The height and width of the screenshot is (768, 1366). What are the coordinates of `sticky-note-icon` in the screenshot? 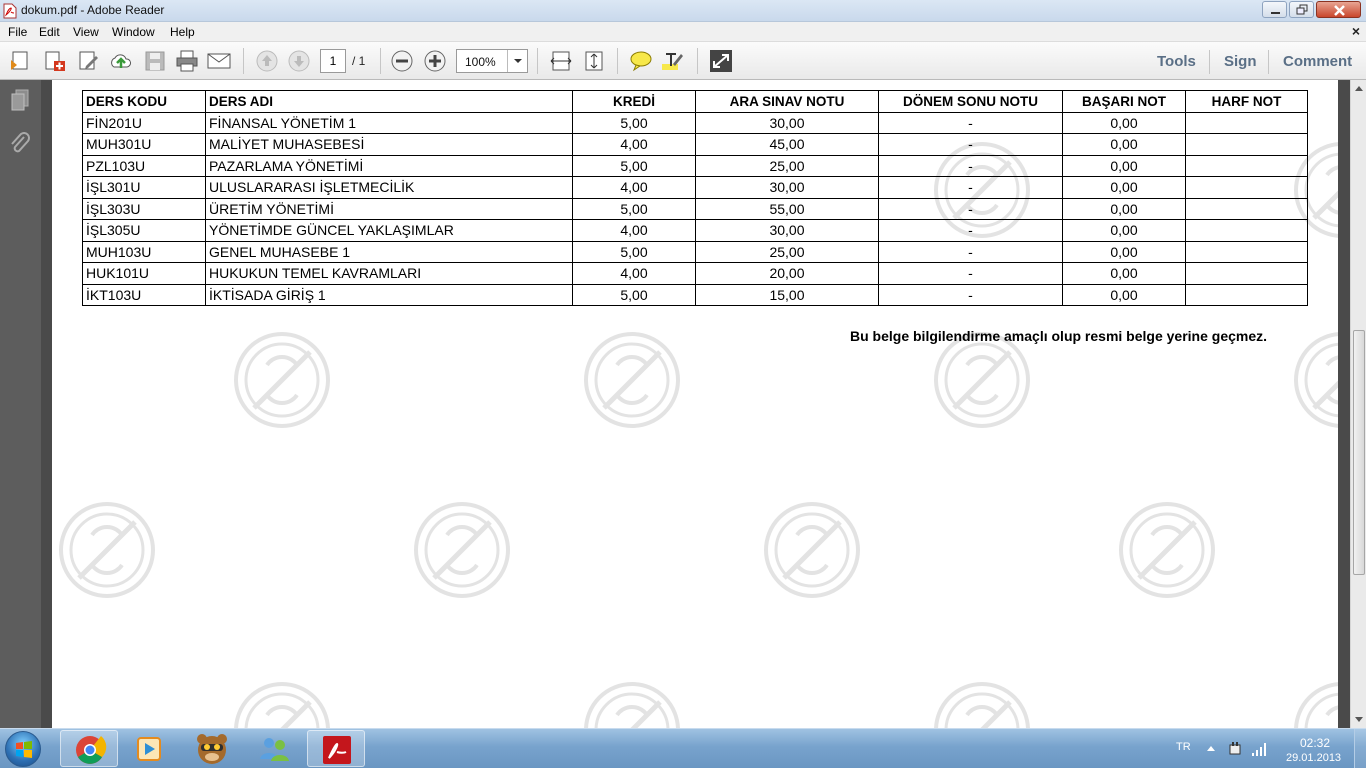 It's located at (641, 61).